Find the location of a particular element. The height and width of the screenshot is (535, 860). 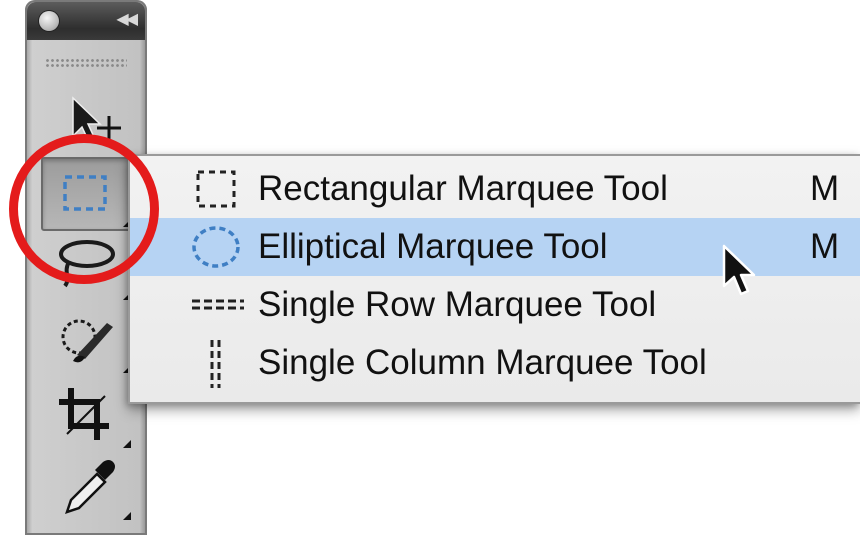

menu-item-label: Single Row Marquee Tool is located at coordinates (457, 304).